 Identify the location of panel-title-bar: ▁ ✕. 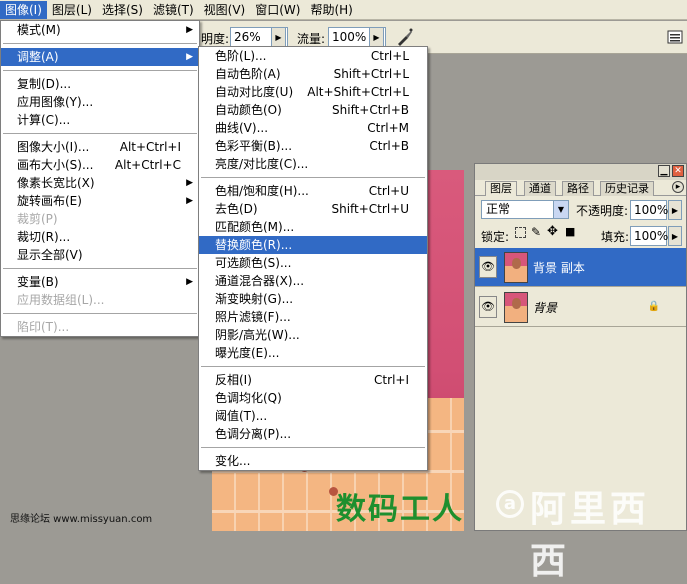
(580, 172).